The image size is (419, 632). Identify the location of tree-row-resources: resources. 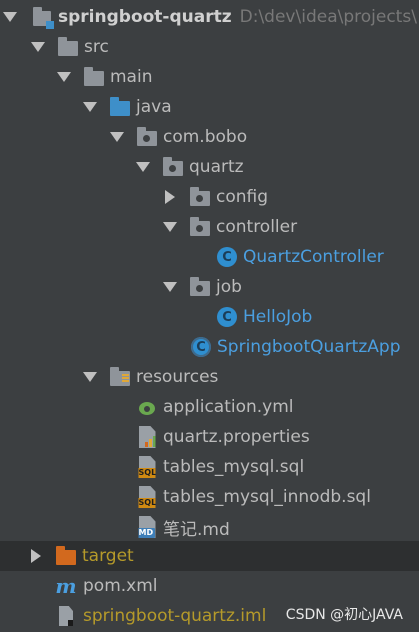
(209, 377).